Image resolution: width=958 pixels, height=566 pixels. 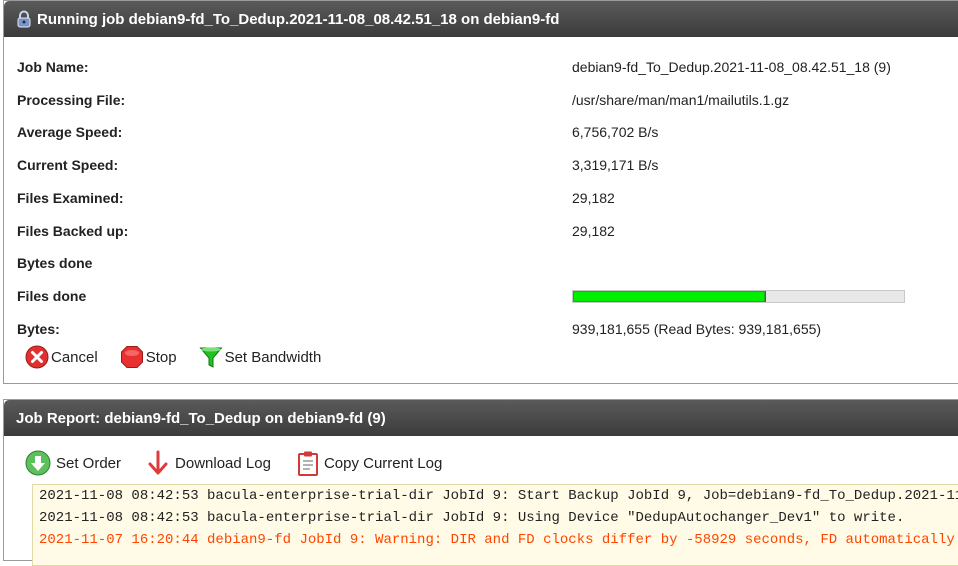 I want to click on processing-file-label: Processing File:, so click(x=71, y=100).